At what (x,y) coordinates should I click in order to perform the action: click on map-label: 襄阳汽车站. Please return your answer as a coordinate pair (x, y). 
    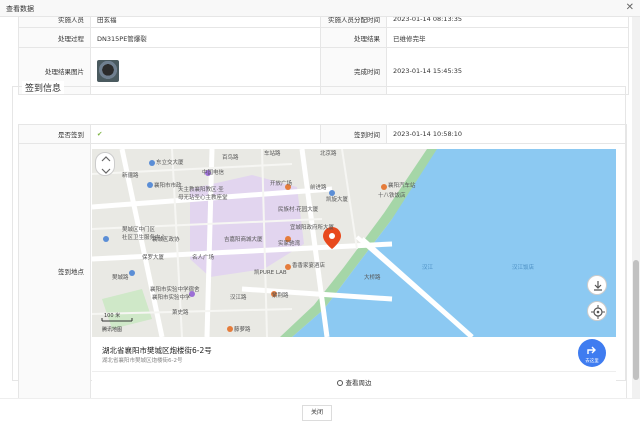
    Looking at the image, I should click on (402, 185).